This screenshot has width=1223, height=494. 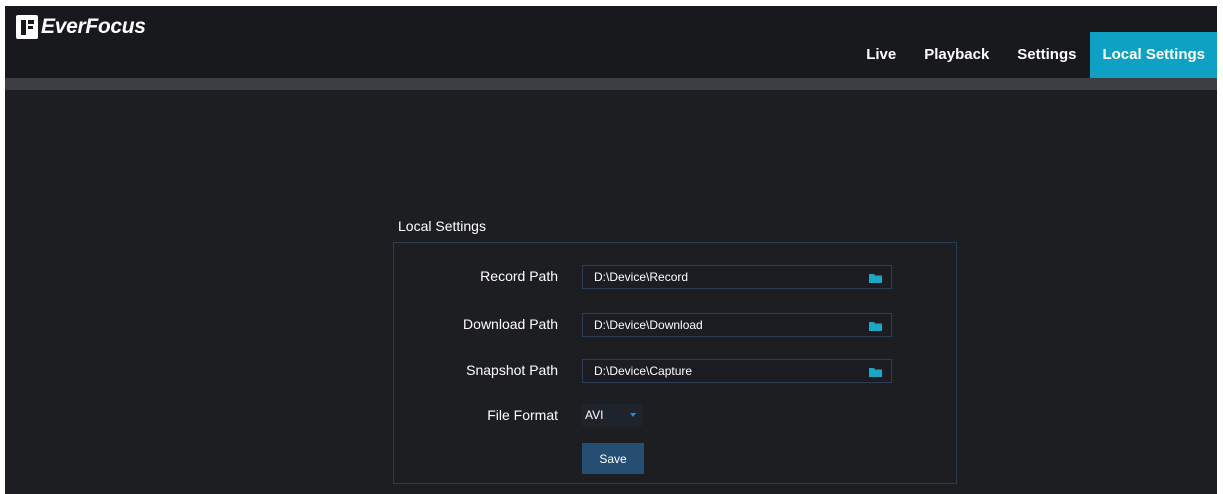 What do you see at coordinates (723, 325) in the screenshot?
I see `download-path-input` at bounding box center [723, 325].